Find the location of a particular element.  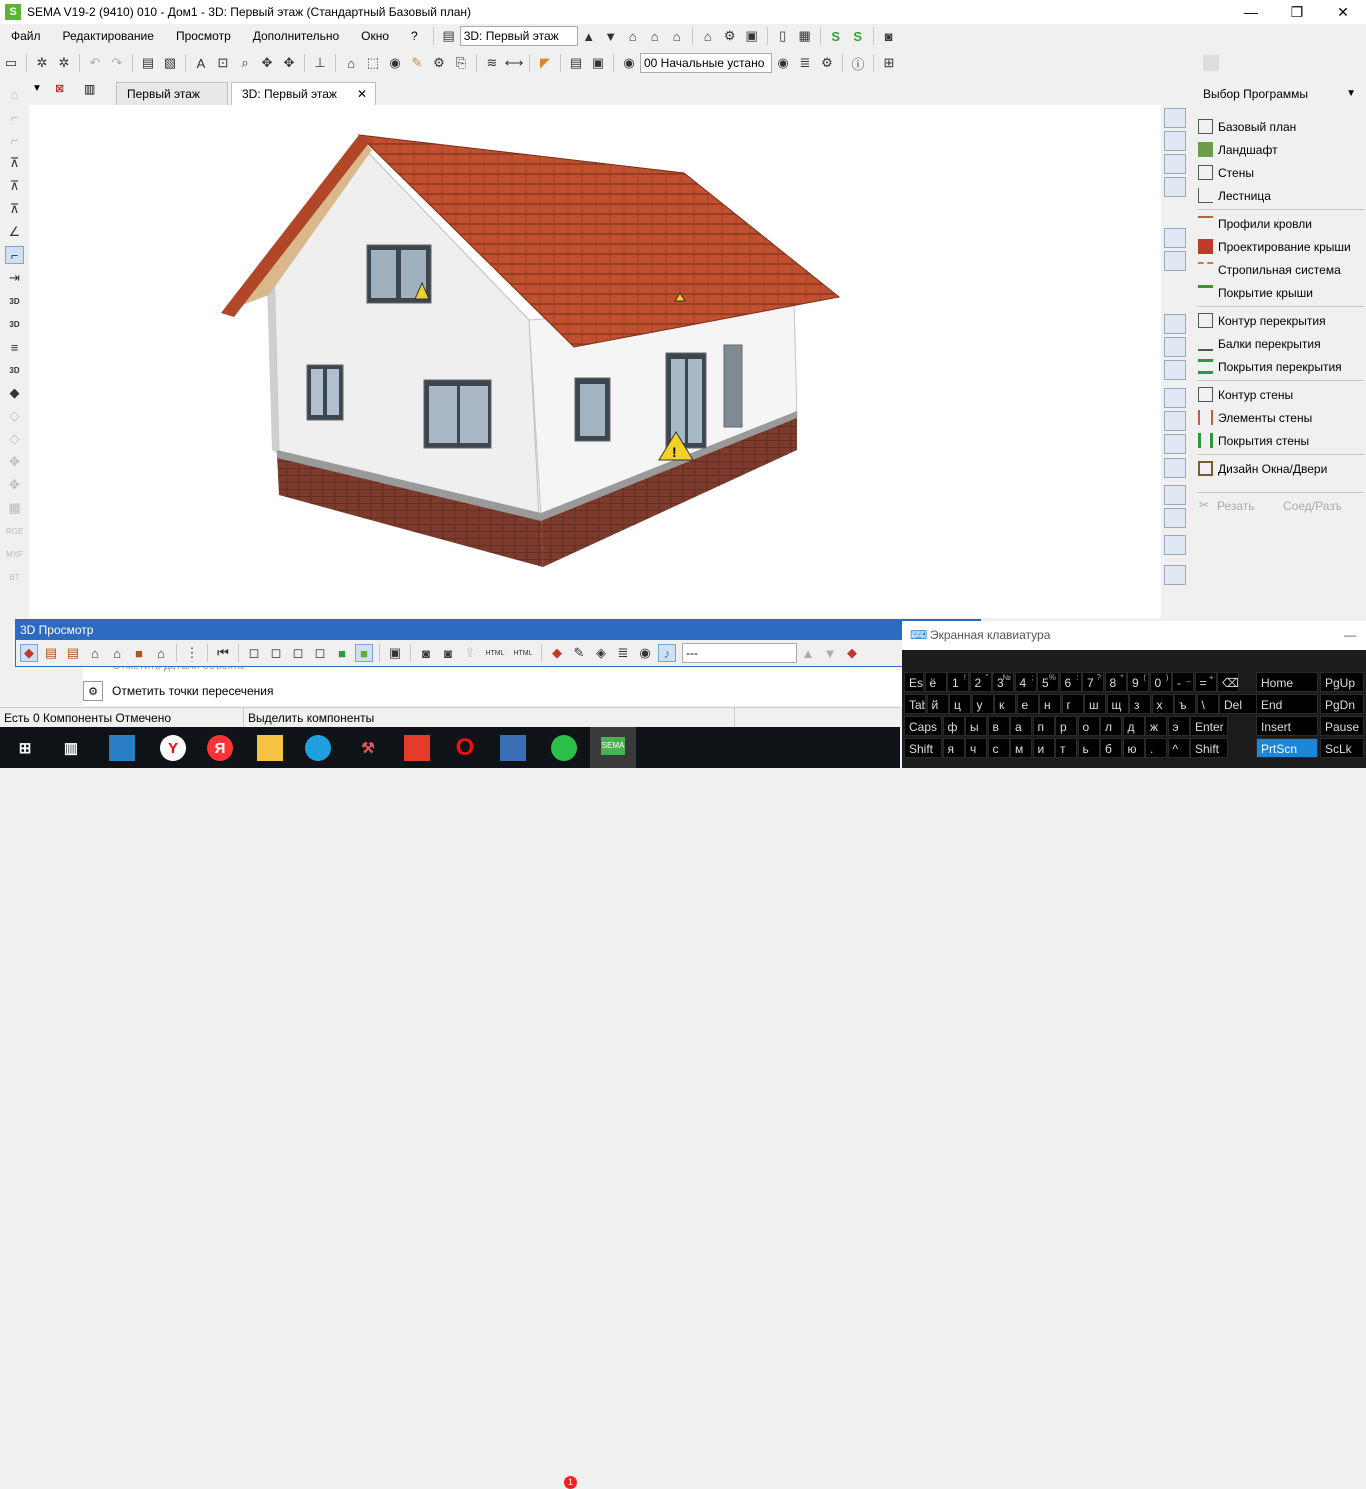

first-frame-icon: ⏮ is located at coordinates (223, 653).